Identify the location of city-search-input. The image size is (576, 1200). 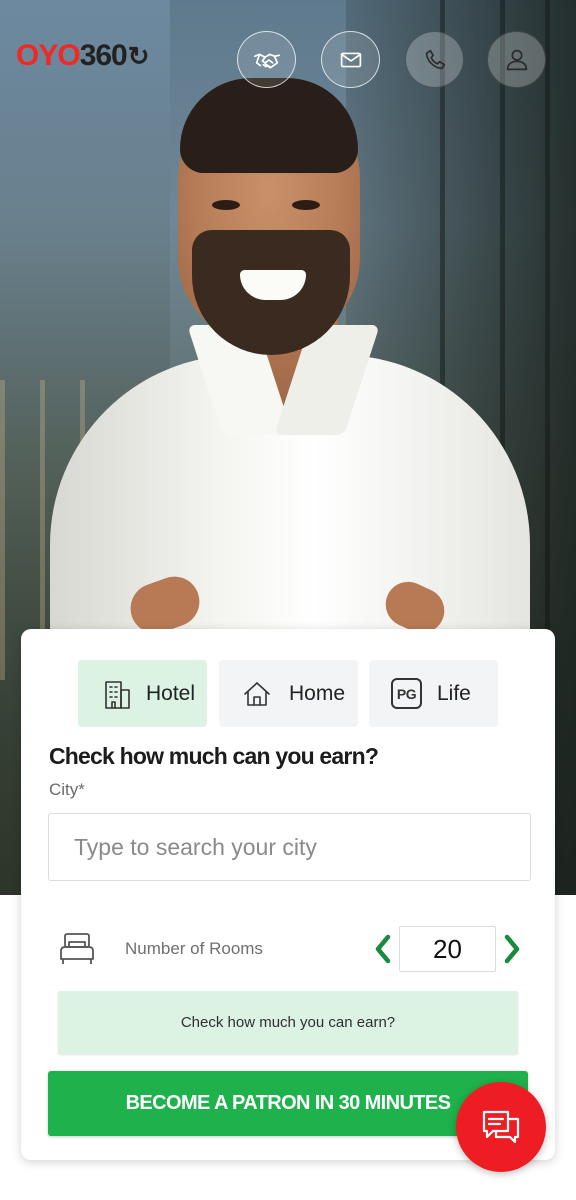
(289, 847).